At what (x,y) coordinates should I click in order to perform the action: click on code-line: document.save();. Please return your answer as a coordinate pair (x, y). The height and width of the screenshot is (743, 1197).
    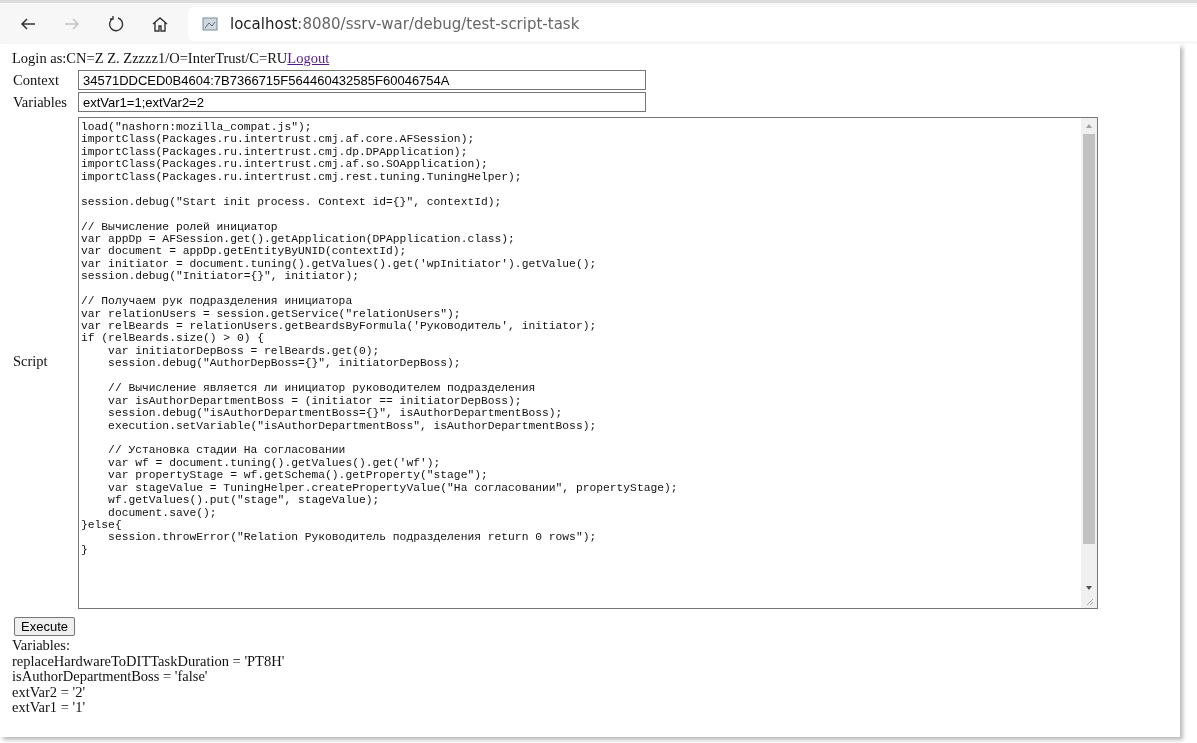
    Looking at the image, I should click on (162, 512).